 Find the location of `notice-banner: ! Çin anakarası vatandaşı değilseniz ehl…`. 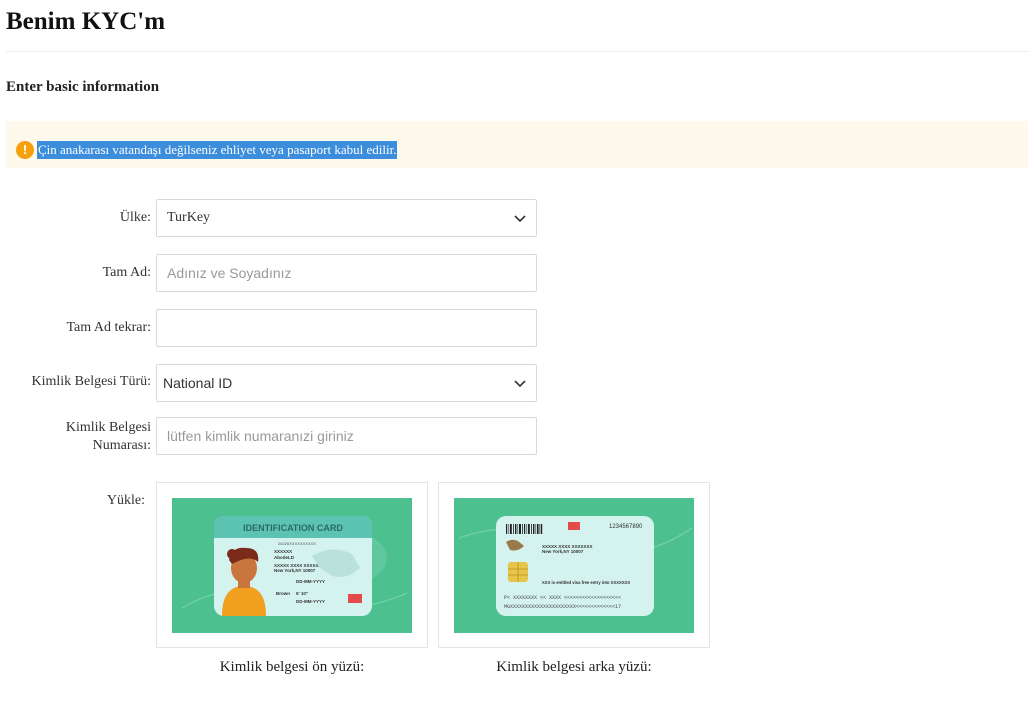

notice-banner: ! Çin anakarası vatandaşı değilseniz ehl… is located at coordinates (517, 144).